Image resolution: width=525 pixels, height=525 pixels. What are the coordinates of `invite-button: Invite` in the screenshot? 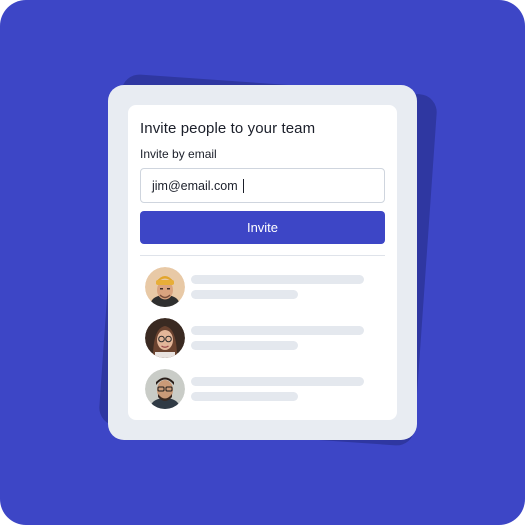 It's located at (262, 227).